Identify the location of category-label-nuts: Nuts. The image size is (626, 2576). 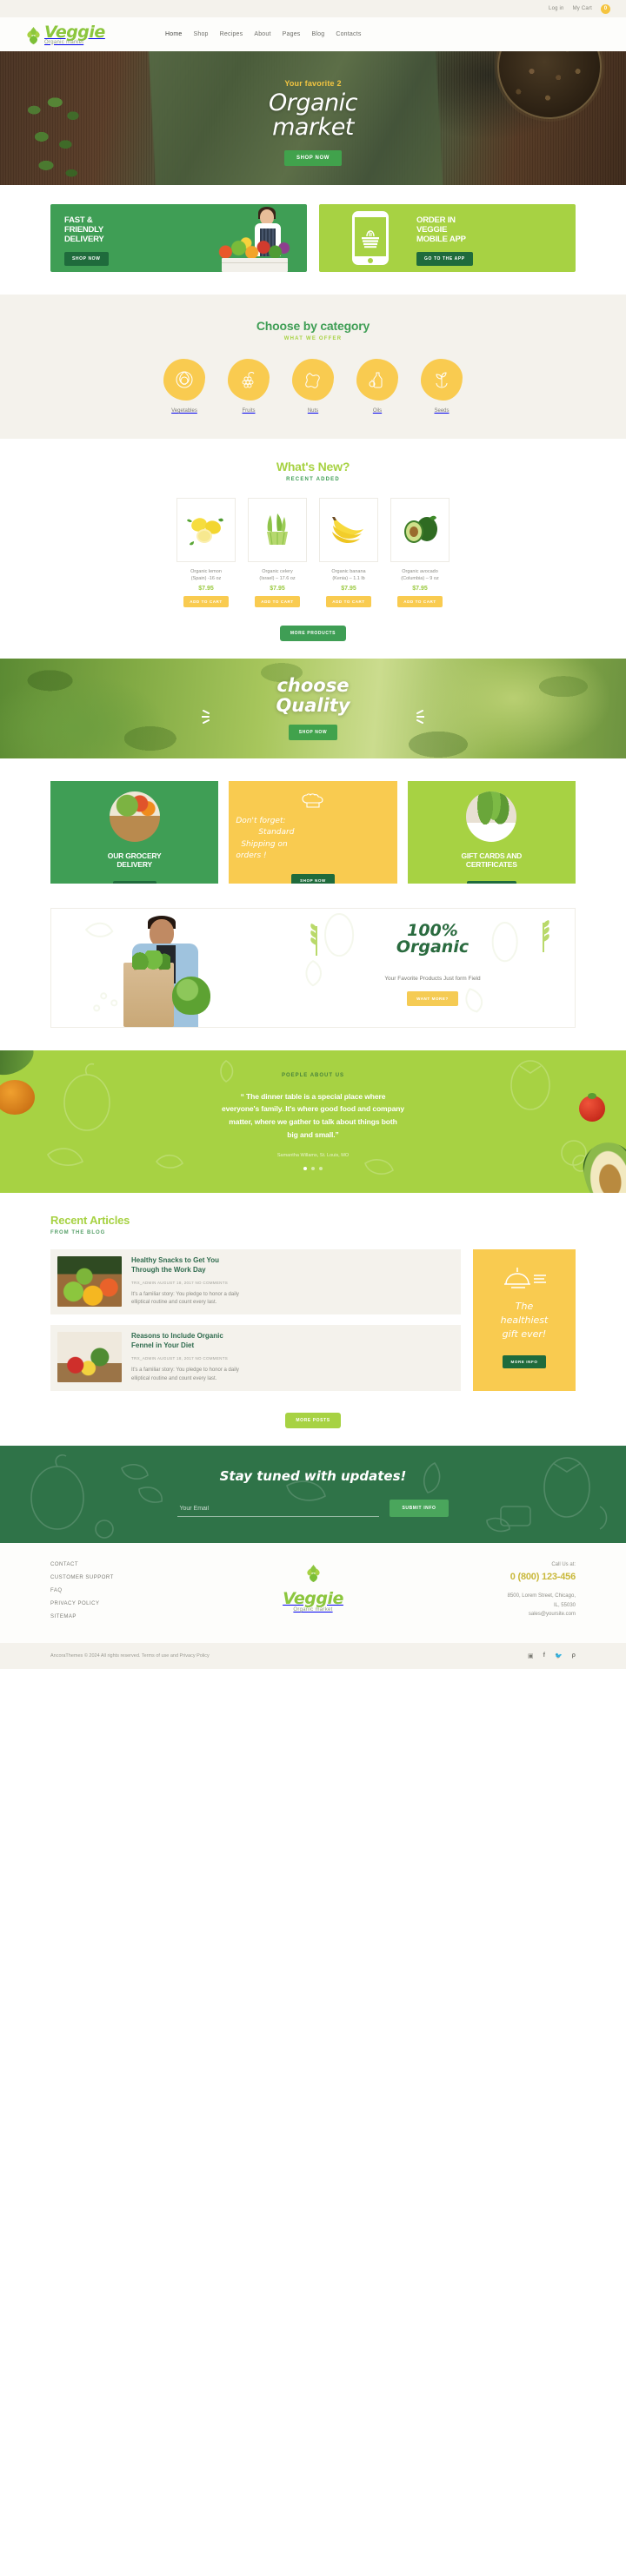
(313, 411).